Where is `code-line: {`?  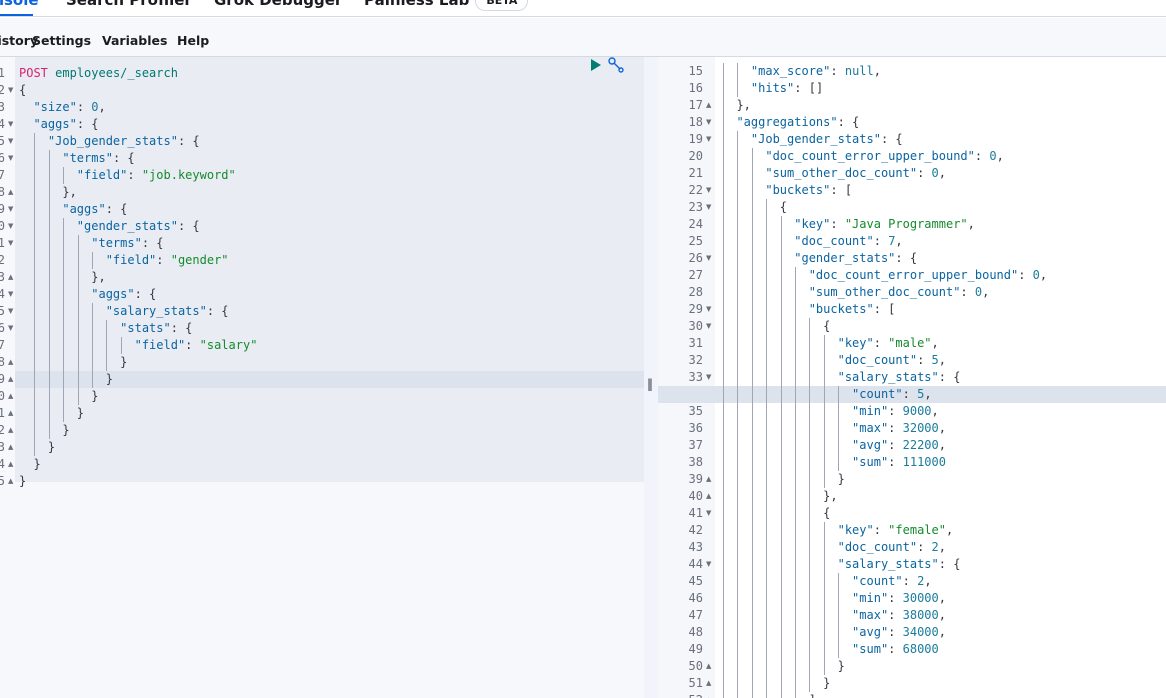 code-line: { is located at coordinates (23, 90).